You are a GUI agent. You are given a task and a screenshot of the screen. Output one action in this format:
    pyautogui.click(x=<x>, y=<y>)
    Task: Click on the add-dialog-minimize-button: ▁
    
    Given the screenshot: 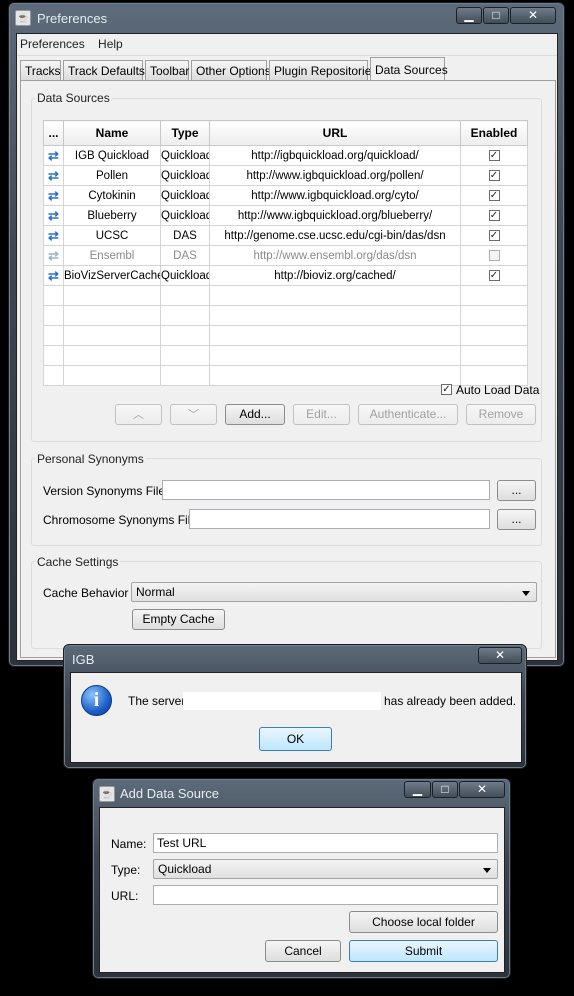 What is the action you would take?
    pyautogui.click(x=417, y=789)
    